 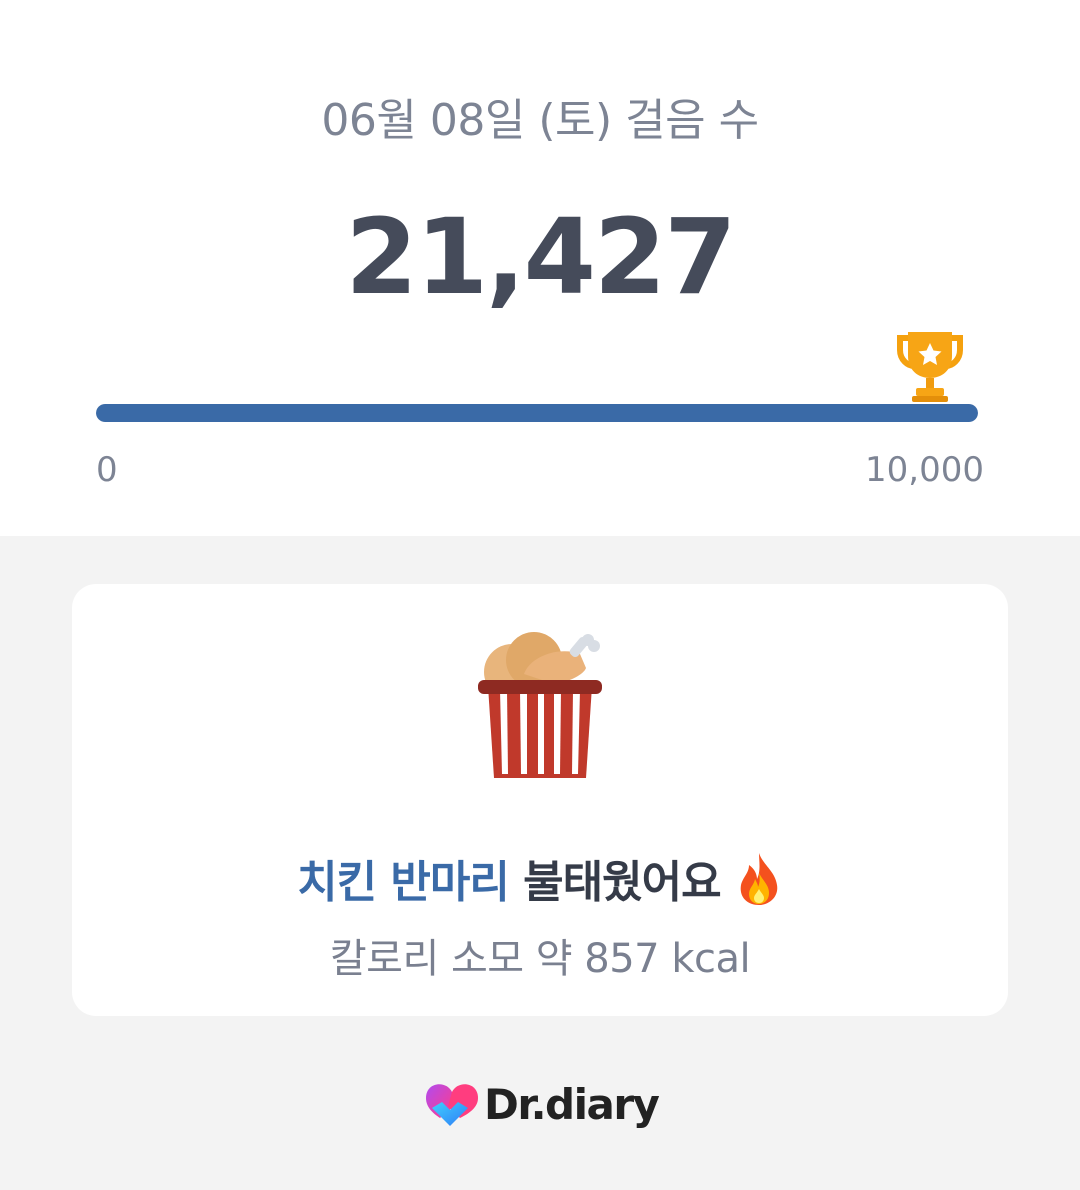 I want to click on headline-rest: 불태웠어요, so click(x=621, y=882).